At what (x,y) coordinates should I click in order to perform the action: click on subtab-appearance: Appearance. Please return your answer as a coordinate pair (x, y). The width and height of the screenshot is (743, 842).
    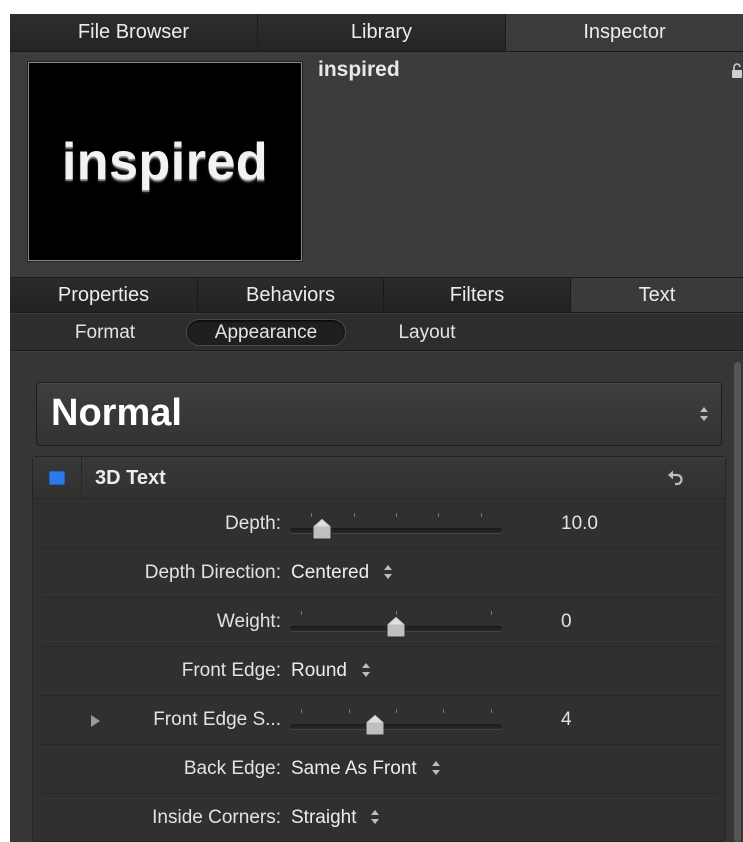
    Looking at the image, I should click on (266, 332).